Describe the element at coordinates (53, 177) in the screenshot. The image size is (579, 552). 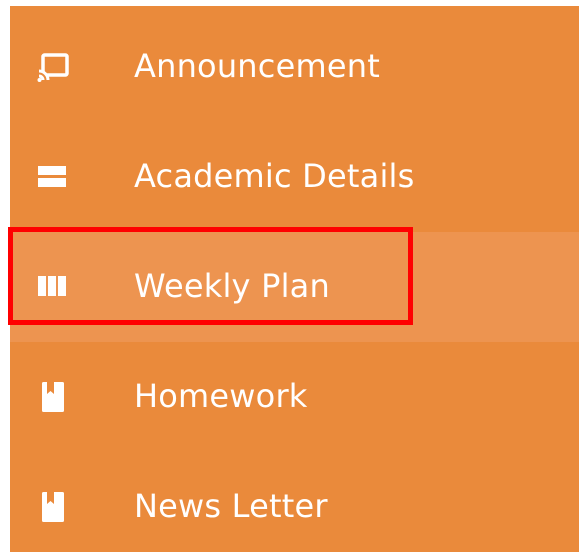
I see `card-icon` at that location.